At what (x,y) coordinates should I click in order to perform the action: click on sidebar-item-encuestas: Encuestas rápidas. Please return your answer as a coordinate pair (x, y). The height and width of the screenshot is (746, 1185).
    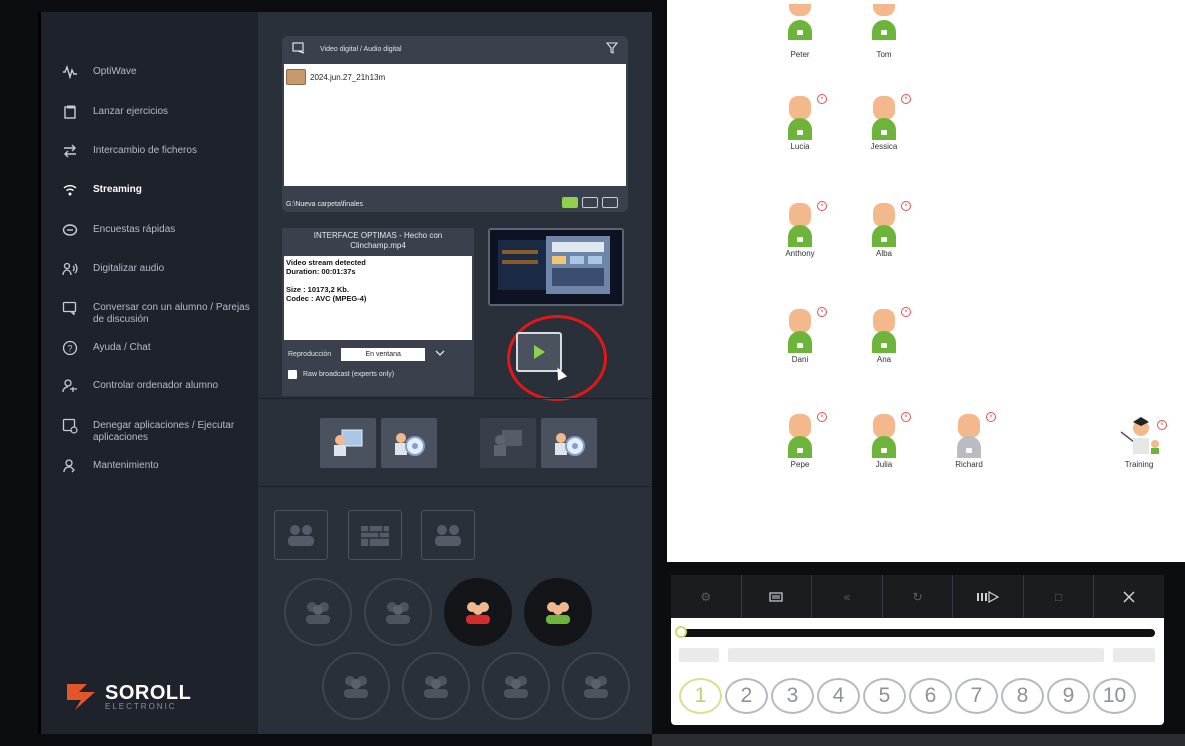
    Looking at the image, I should click on (159, 230).